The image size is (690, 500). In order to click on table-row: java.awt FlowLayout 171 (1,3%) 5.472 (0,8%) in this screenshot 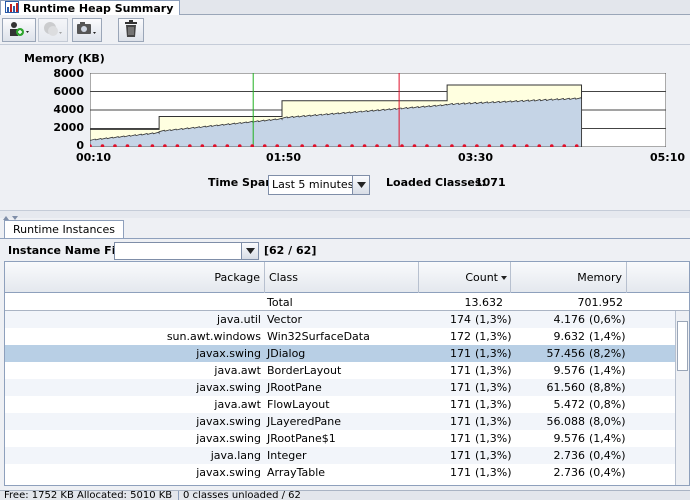, I will do `click(347, 404)`.